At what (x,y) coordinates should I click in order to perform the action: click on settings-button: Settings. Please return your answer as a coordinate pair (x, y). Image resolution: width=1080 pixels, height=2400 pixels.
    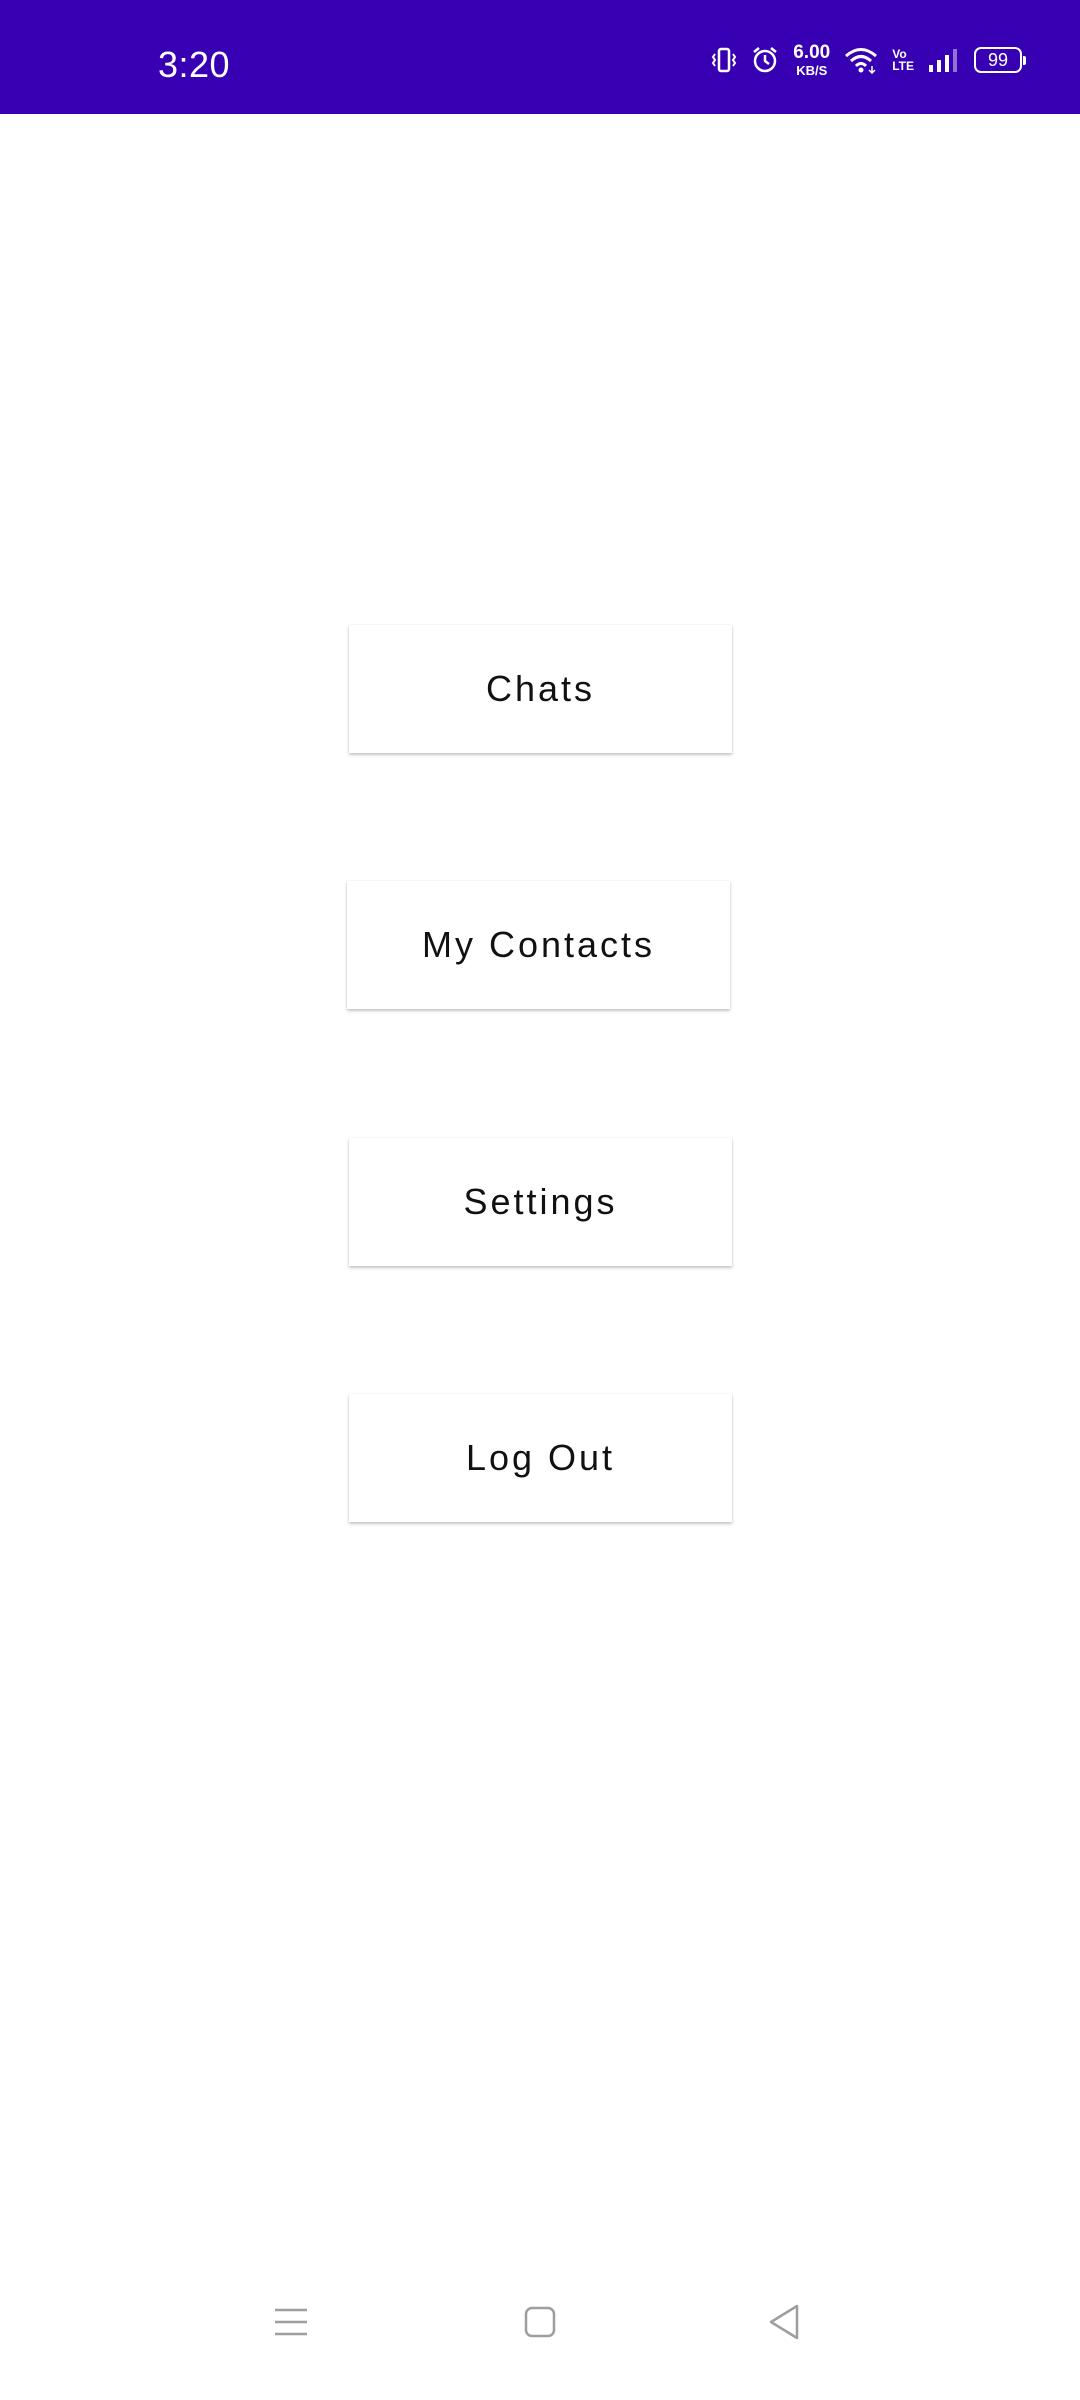
    Looking at the image, I should click on (540, 1202).